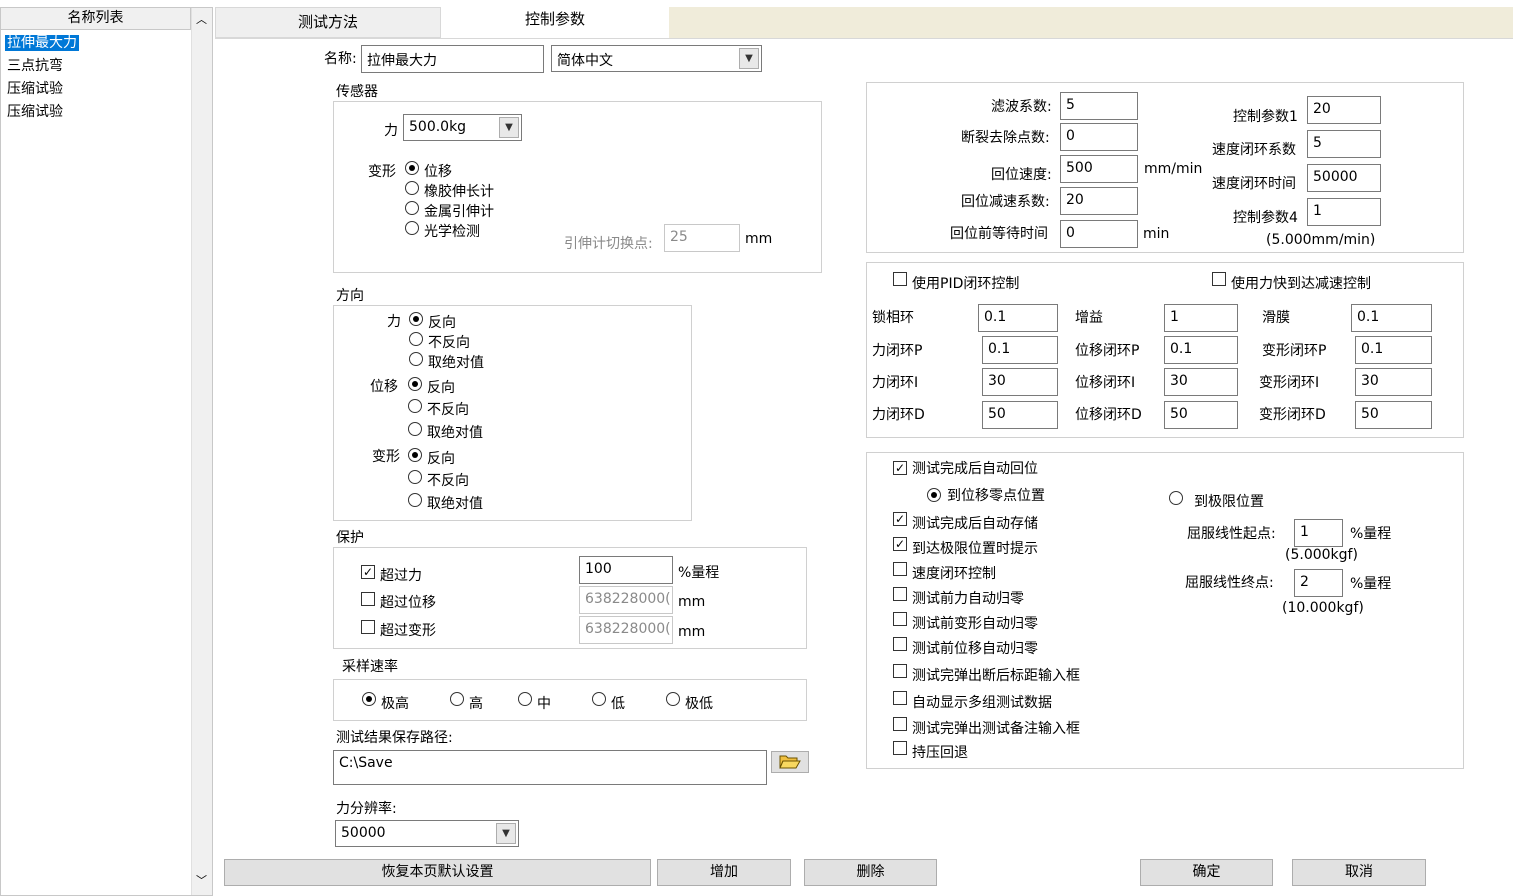 The height and width of the screenshot is (896, 1513). I want to click on restore-defaults-button: 恢复本页默认设置, so click(437, 872).